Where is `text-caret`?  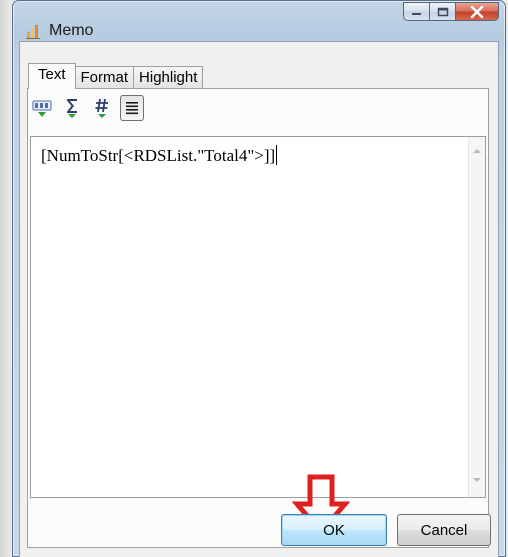 text-caret is located at coordinates (277, 155).